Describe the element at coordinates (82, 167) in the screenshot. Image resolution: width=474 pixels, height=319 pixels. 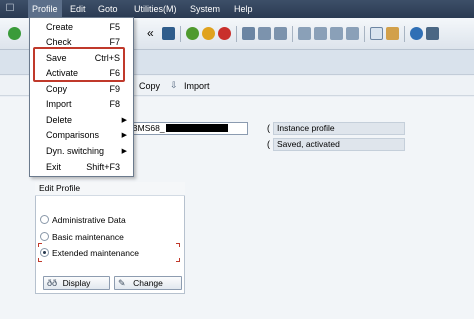
I see `menu-item-exit: Exit Shift+F3` at that location.